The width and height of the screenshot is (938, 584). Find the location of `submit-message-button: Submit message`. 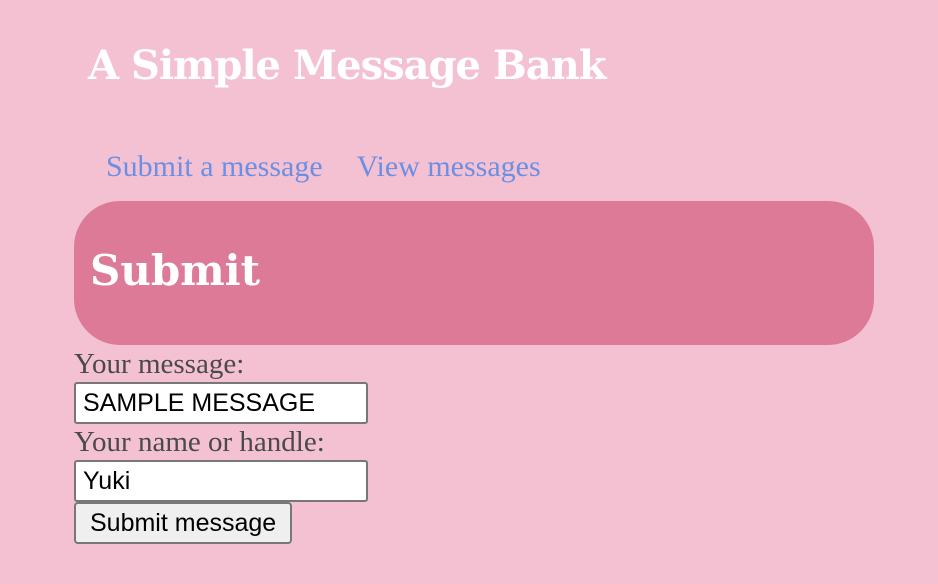

submit-message-button: Submit message is located at coordinates (183, 523).